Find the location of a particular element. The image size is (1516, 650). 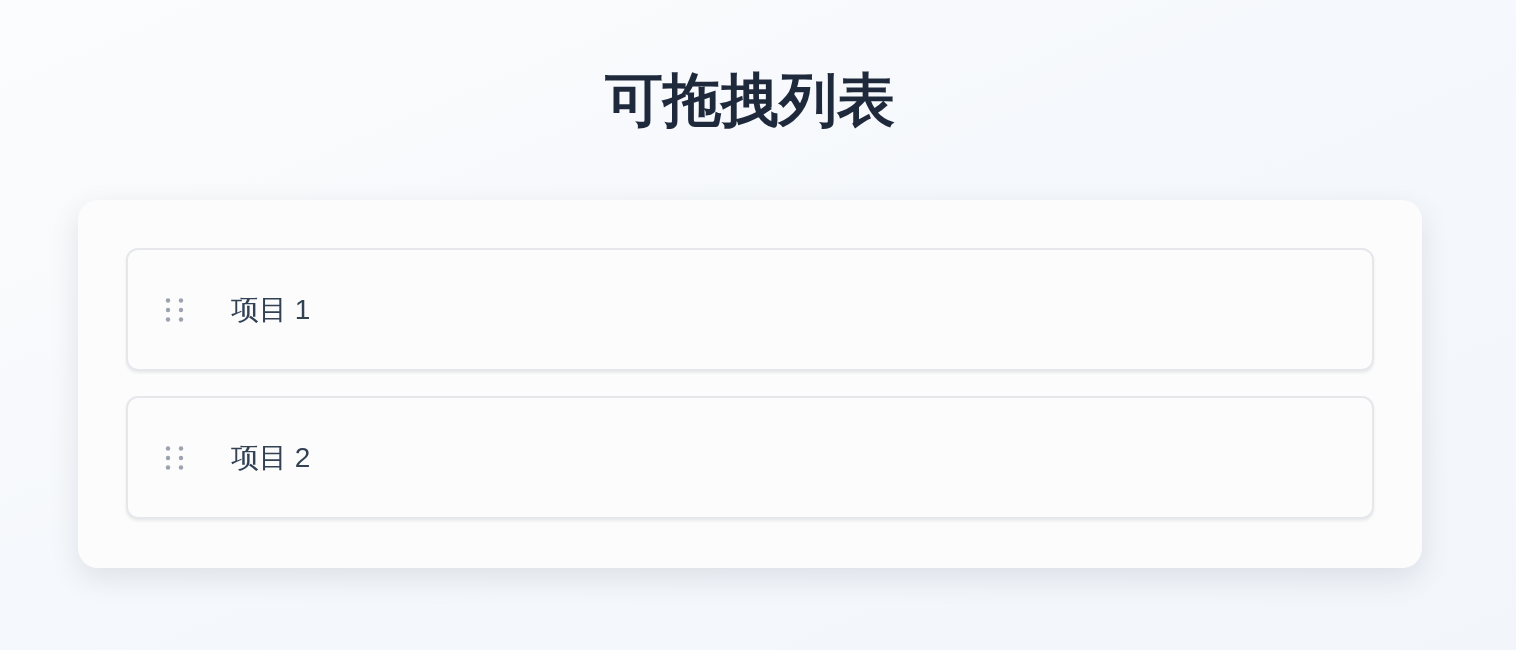

item-label: 项目 1 is located at coordinates (271, 309).